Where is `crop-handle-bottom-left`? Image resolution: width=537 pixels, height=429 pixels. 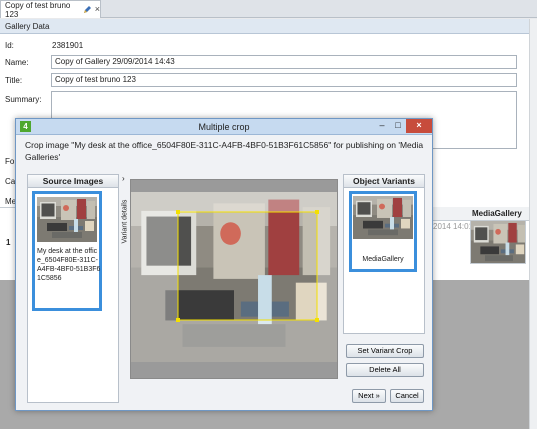
crop-handle-bottom-left is located at coordinates (178, 320).